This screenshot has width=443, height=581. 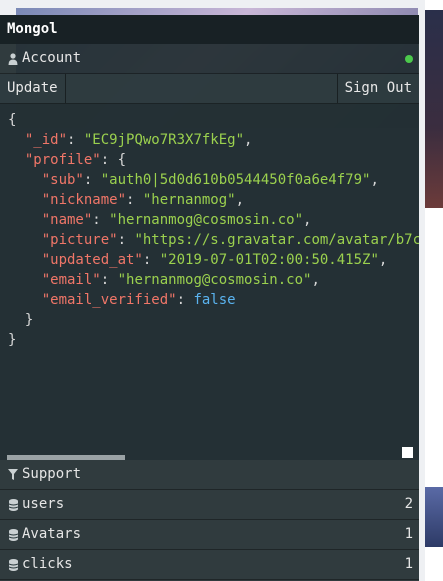 What do you see at coordinates (52, 534) in the screenshot?
I see `collection-name: Avatars` at bounding box center [52, 534].